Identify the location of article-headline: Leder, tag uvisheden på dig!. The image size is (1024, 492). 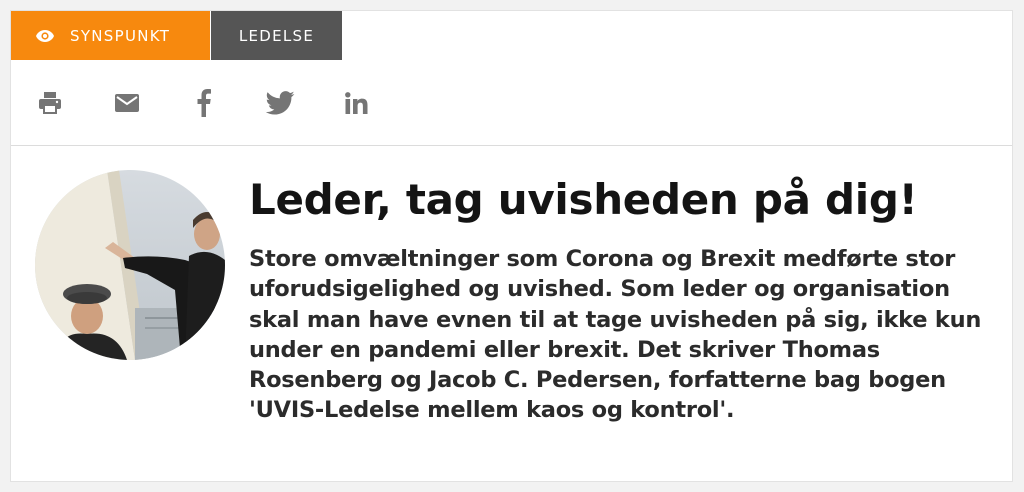
(583, 200).